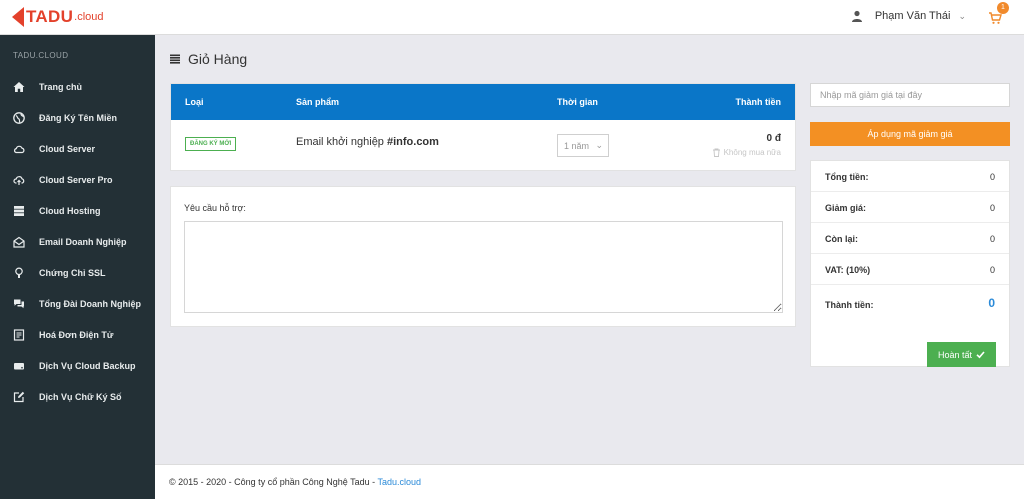 The height and width of the screenshot is (499, 1024). Describe the element at coordinates (211, 144) in the screenshot. I see `new-registration-badge: ĐĂNG KÝ MỚI` at that location.